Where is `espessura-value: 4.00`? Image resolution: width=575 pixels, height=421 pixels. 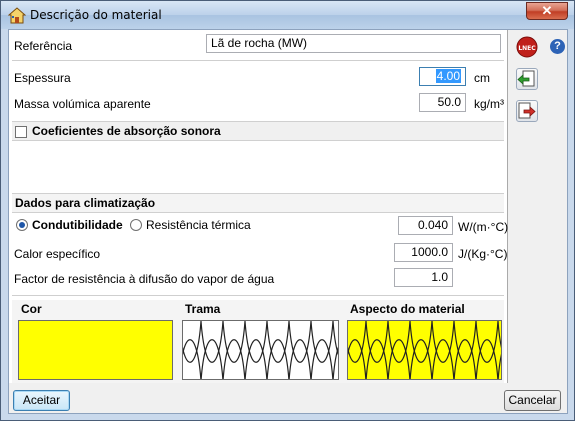 espessura-value: 4.00 is located at coordinates (448, 76).